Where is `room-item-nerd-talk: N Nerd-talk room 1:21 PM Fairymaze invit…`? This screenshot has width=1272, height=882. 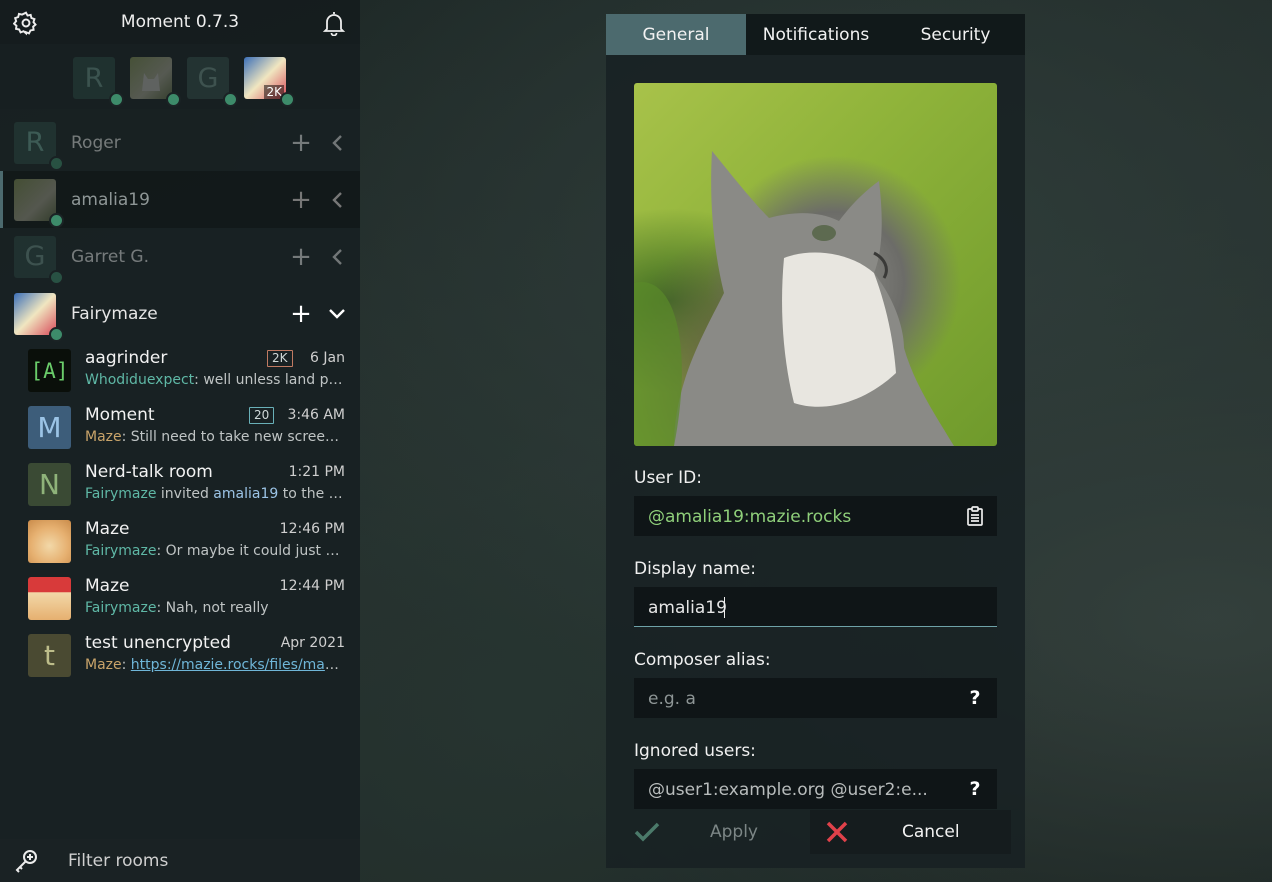 room-item-nerd-talk: N Nerd-talk room 1:21 PM Fairymaze invit… is located at coordinates (180, 484).